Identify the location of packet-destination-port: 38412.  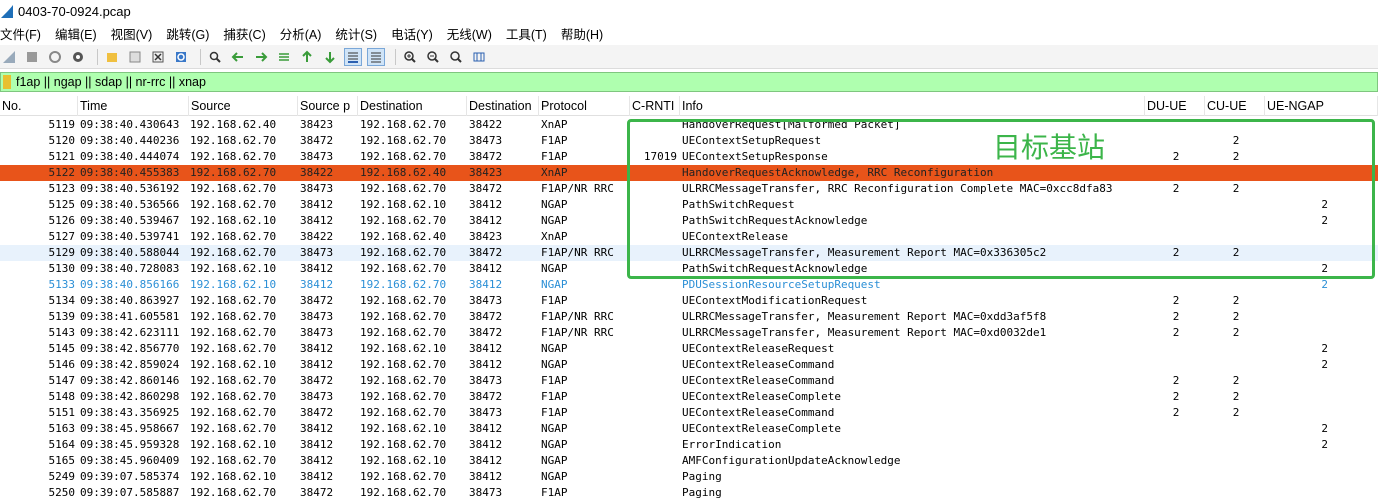
(486, 268).